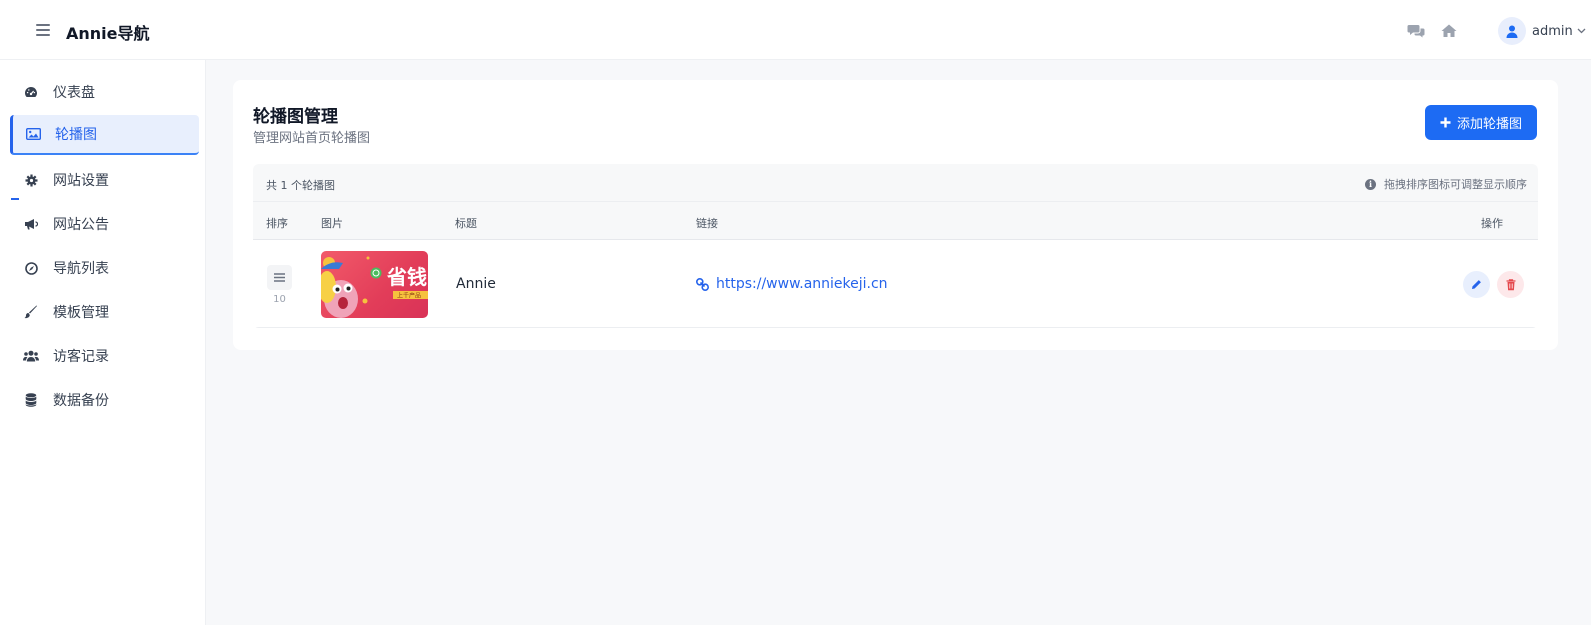  What do you see at coordinates (332, 223) in the screenshot?
I see `column-image: 图片` at bounding box center [332, 223].